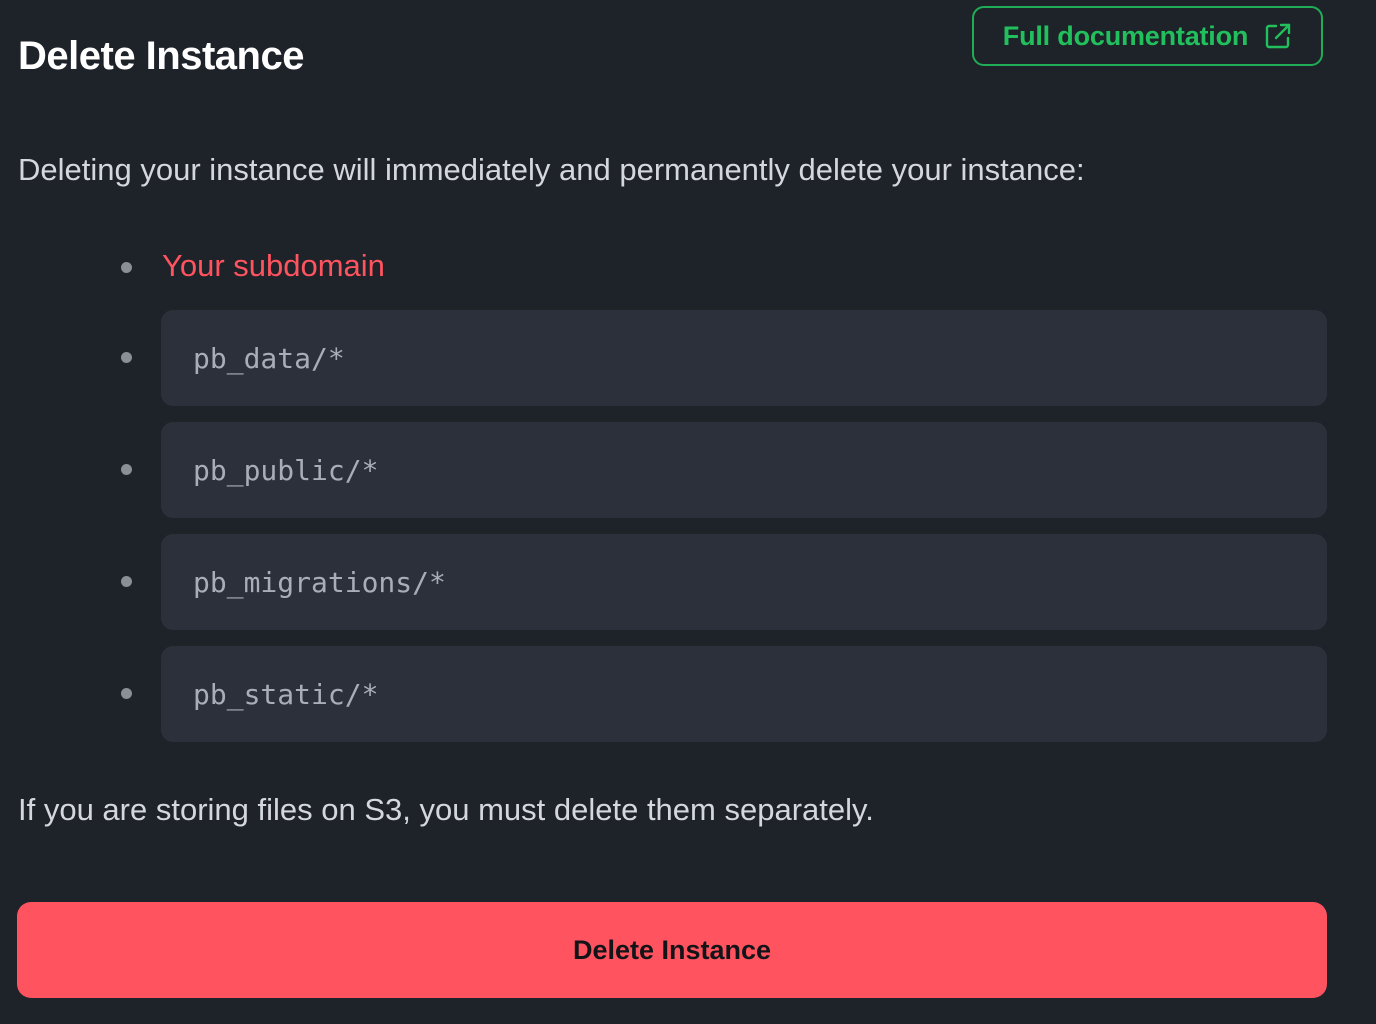 This screenshot has width=1376, height=1024. What do you see at coordinates (744, 358) in the screenshot?
I see `code-block: pb_data/*` at bounding box center [744, 358].